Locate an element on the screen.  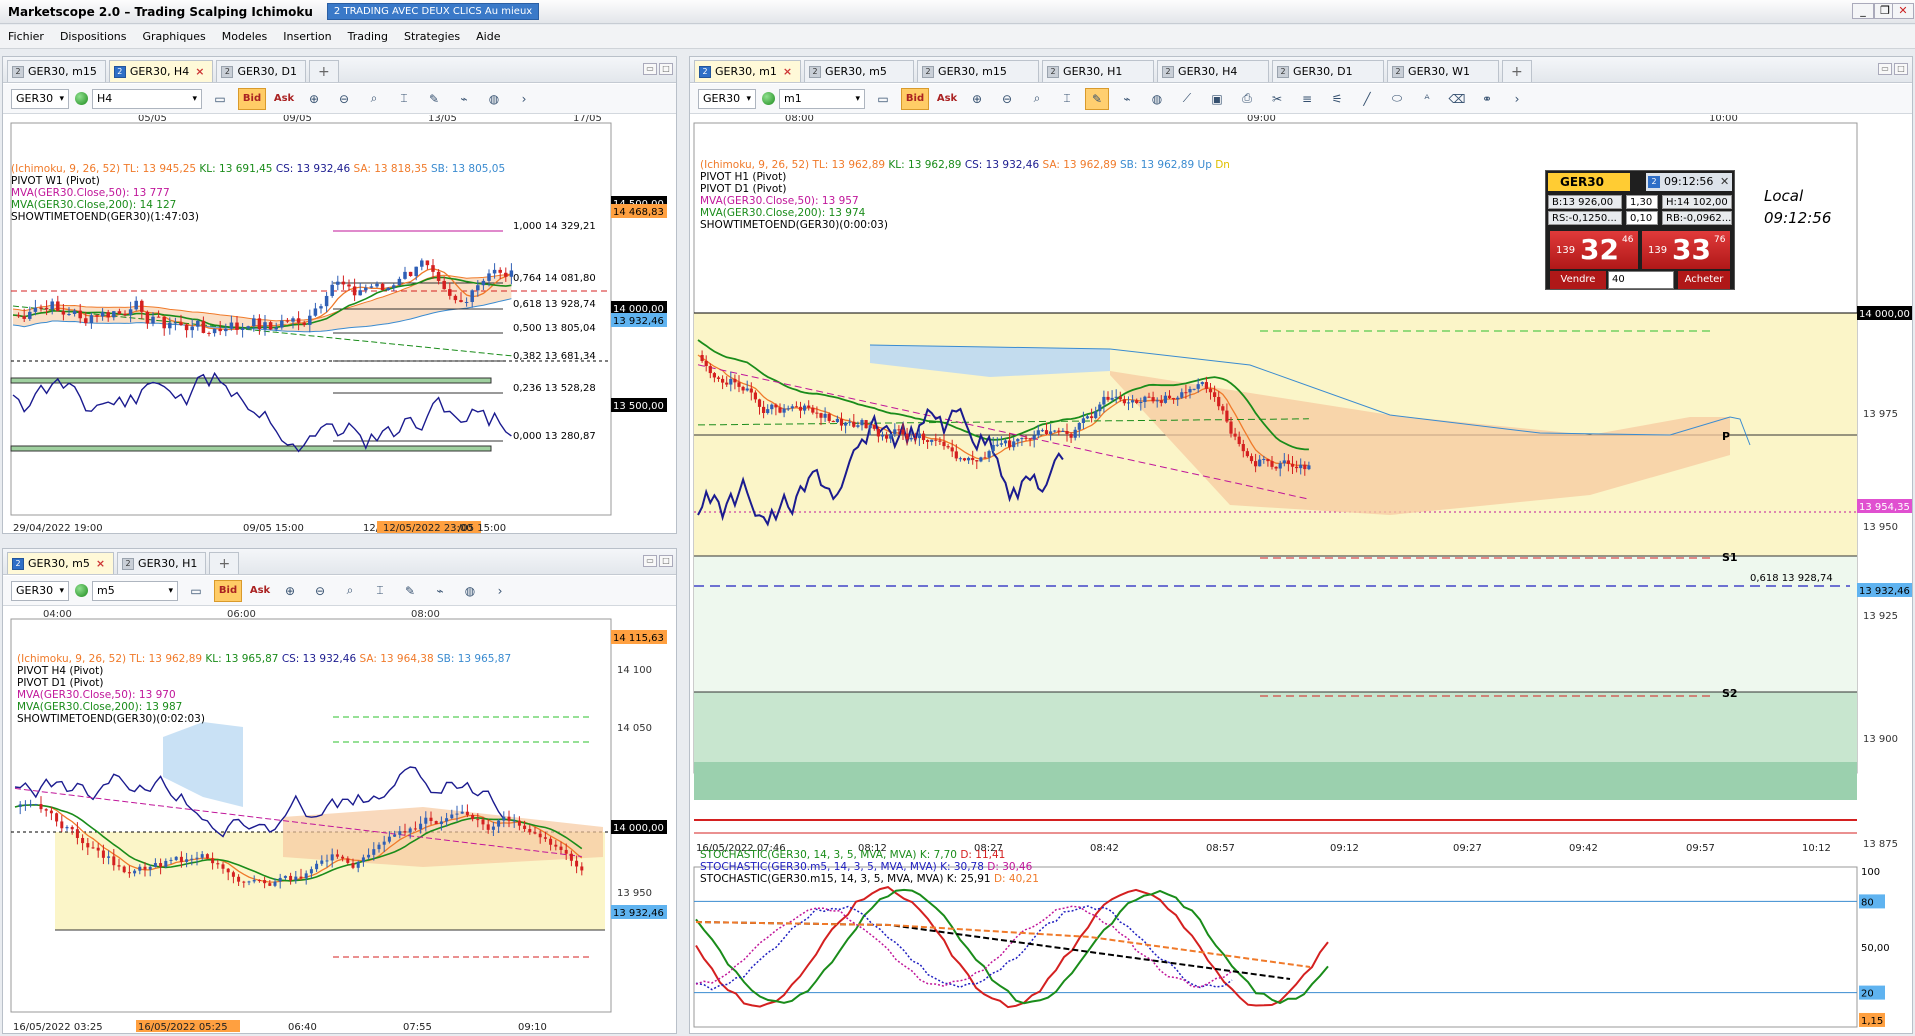
text-icon: ᴬ is located at coordinates (1427, 99).